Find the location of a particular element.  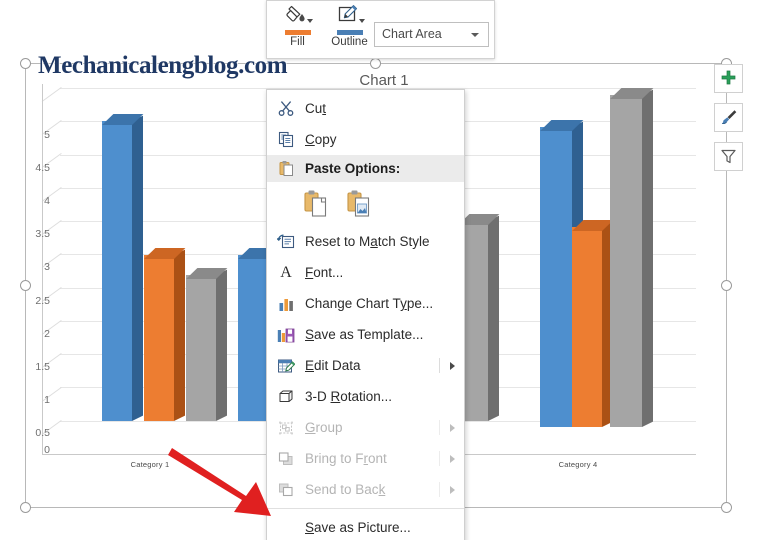

chart-floating-buttons is located at coordinates (728, 122).